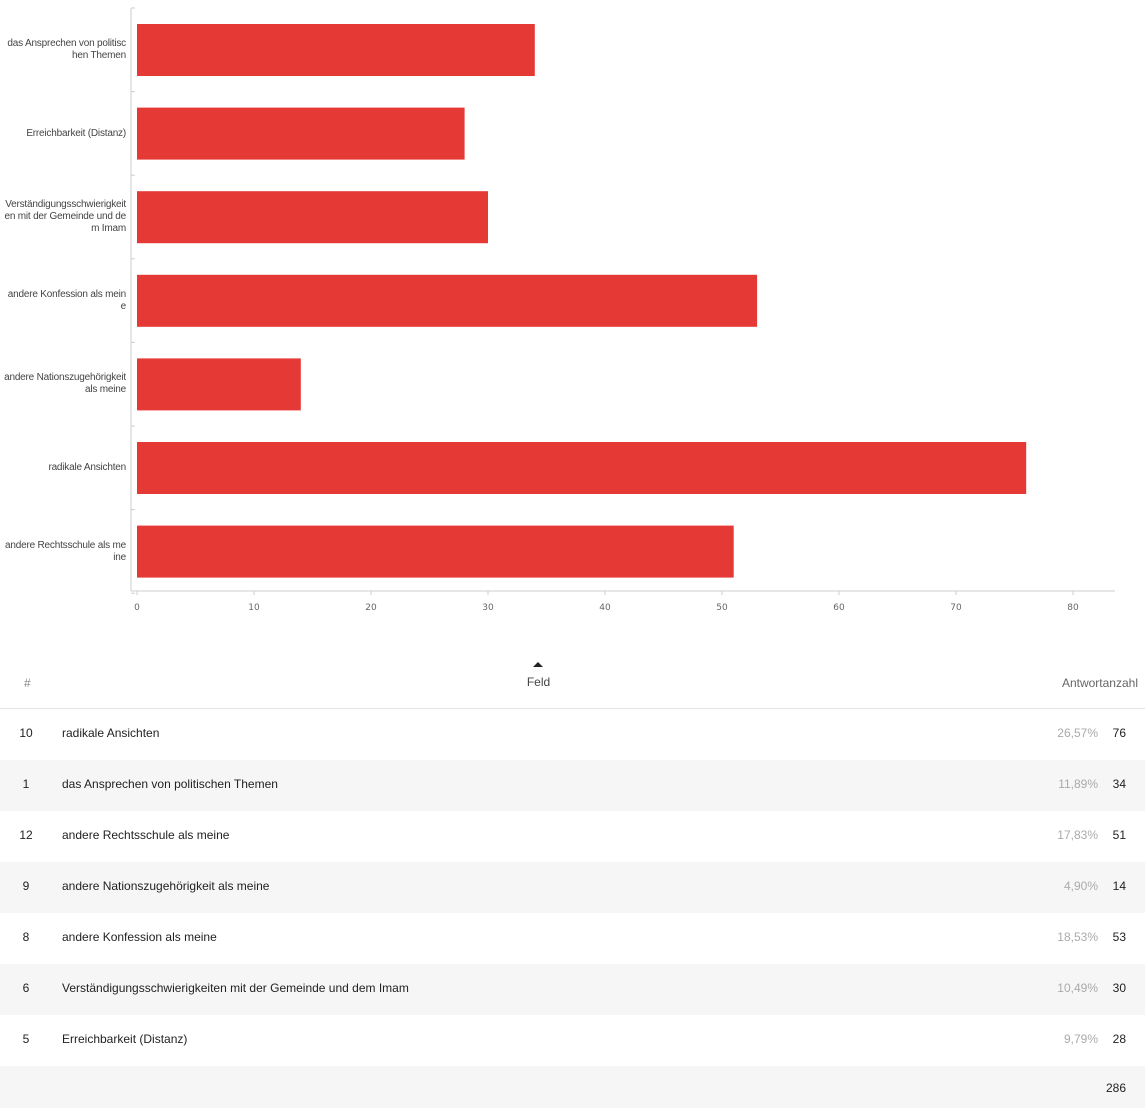 The height and width of the screenshot is (1113, 1145). I want to click on table-header: # Feld Antwortanzahl, so click(572, 682).